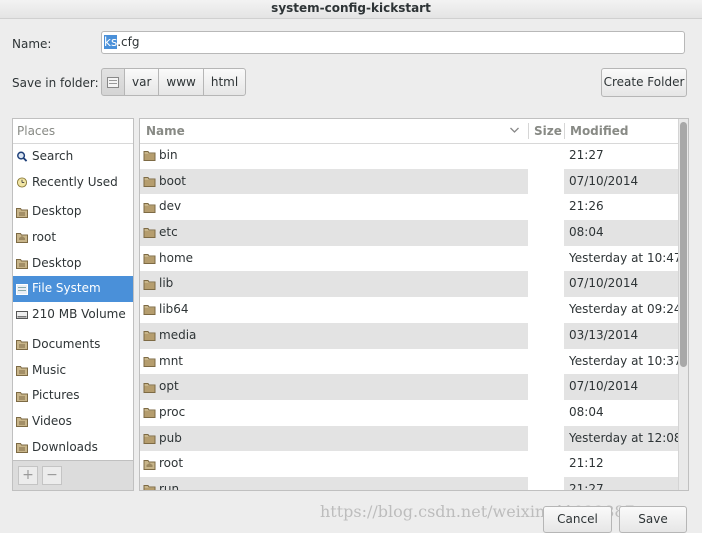 The height and width of the screenshot is (533, 702). I want to click on file-name-cell: mnt, so click(334, 362).